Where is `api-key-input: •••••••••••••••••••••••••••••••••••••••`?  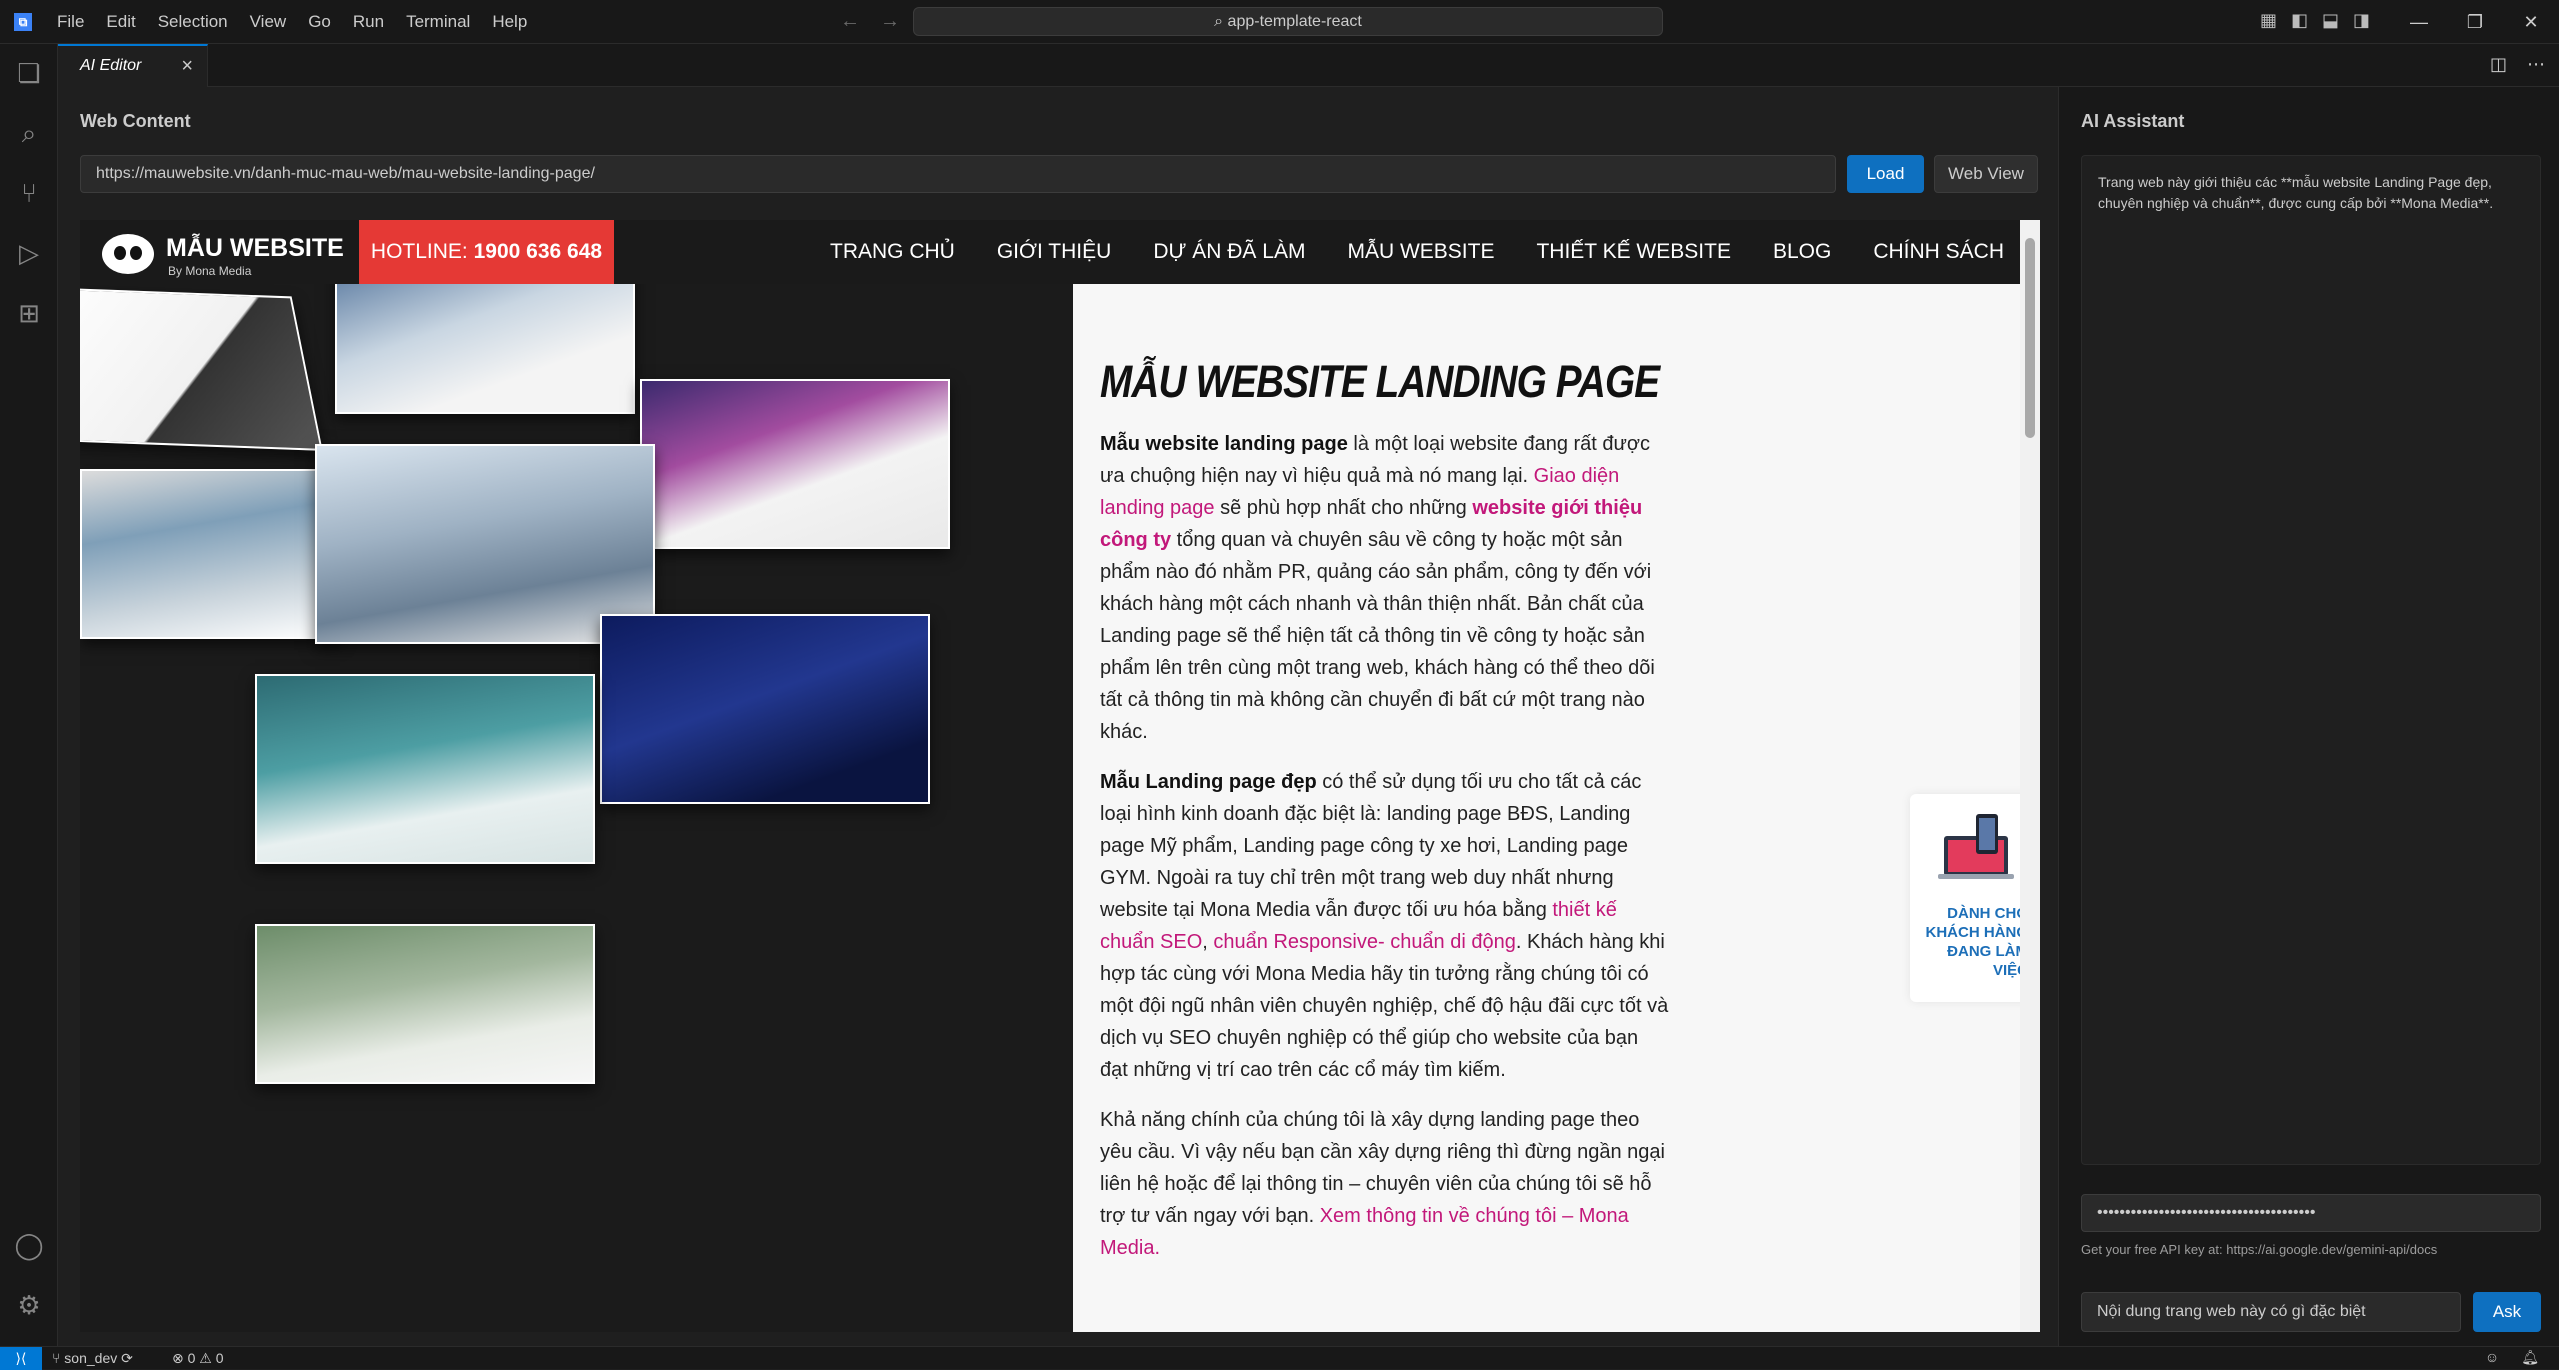
api-key-input: ••••••••••••••••••••••••••••••••••••••• is located at coordinates (2311, 1213).